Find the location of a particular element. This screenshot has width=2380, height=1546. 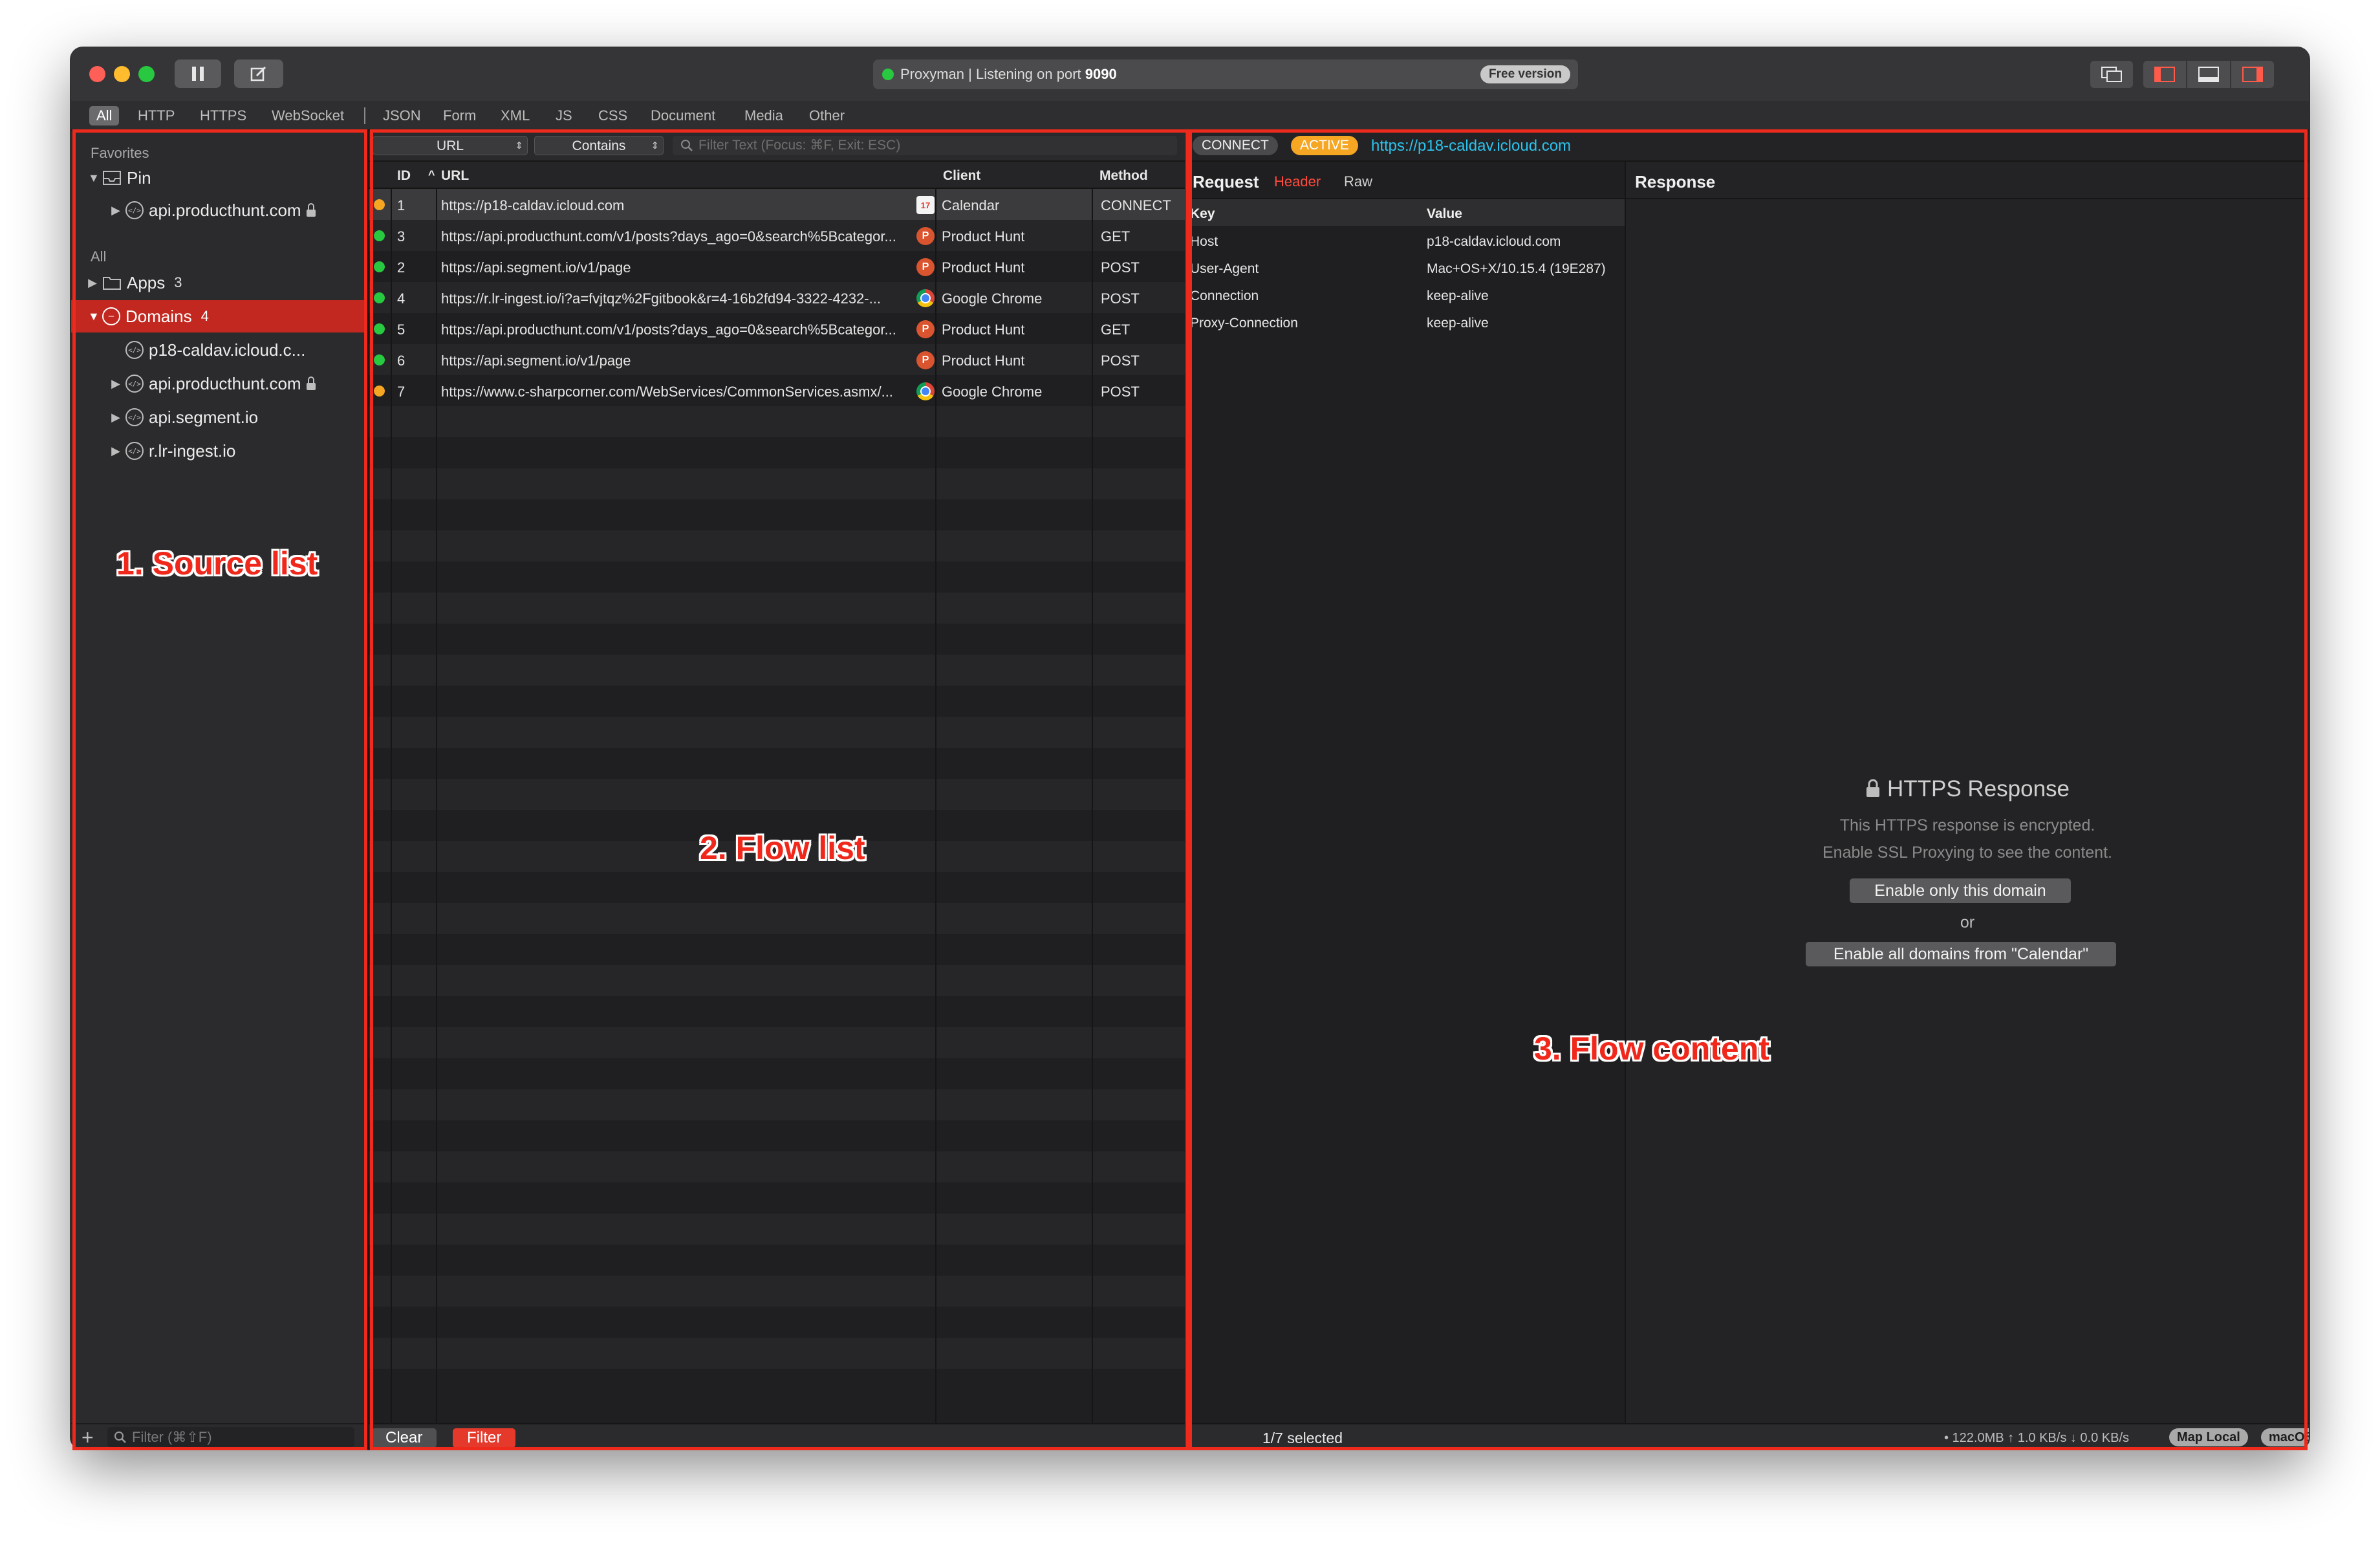

tab-header: Header is located at coordinates (1297, 181).